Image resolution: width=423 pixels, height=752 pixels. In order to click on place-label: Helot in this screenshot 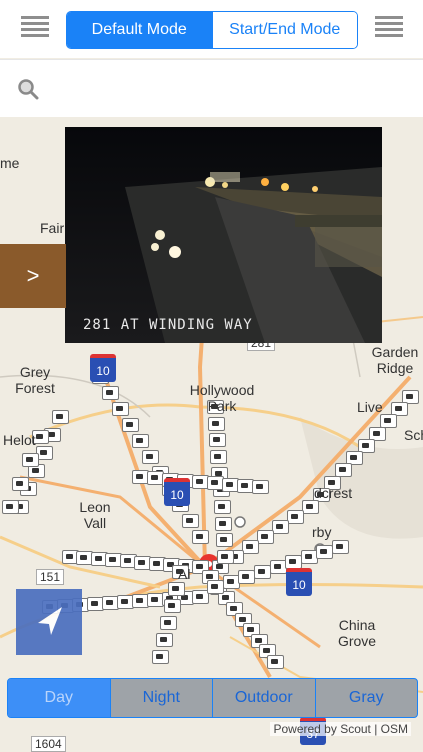, I will do `click(19, 440)`.